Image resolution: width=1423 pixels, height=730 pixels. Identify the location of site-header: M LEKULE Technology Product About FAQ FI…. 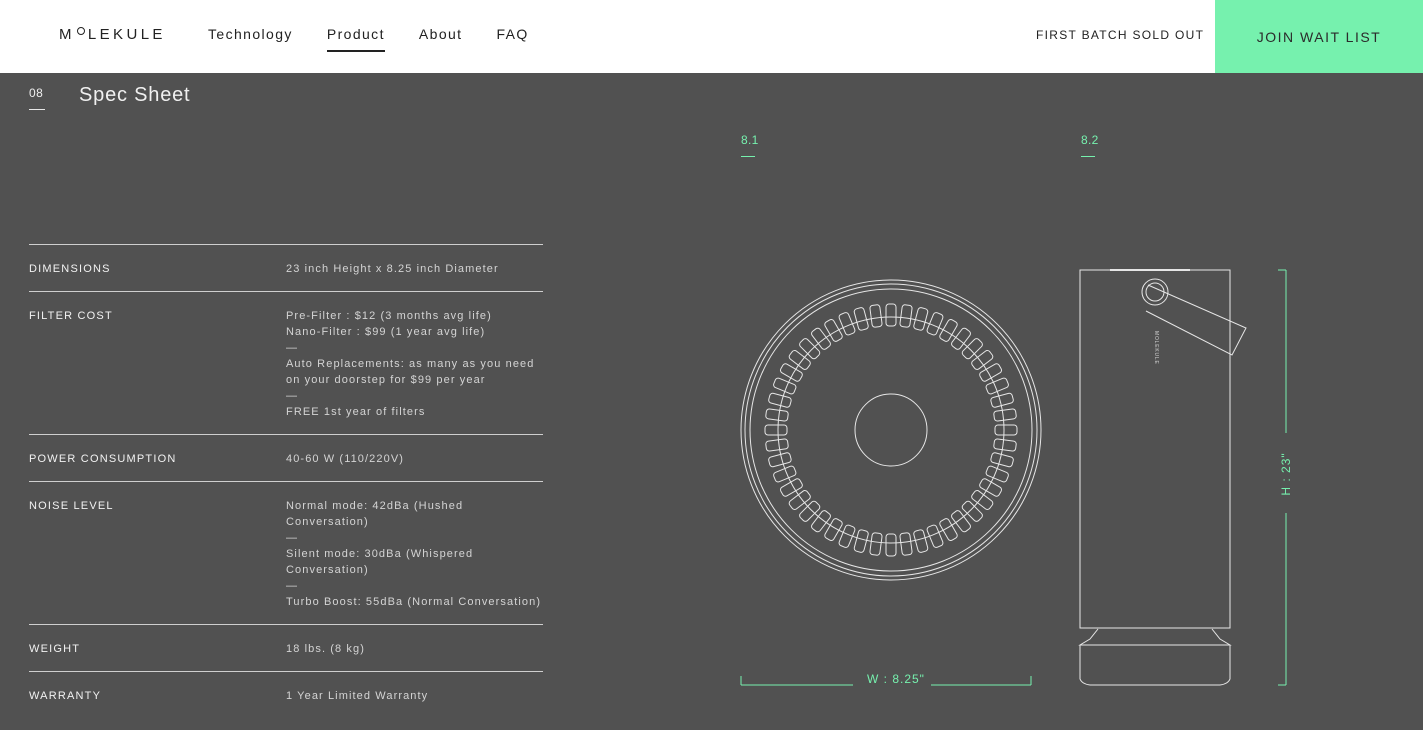
(711, 36).